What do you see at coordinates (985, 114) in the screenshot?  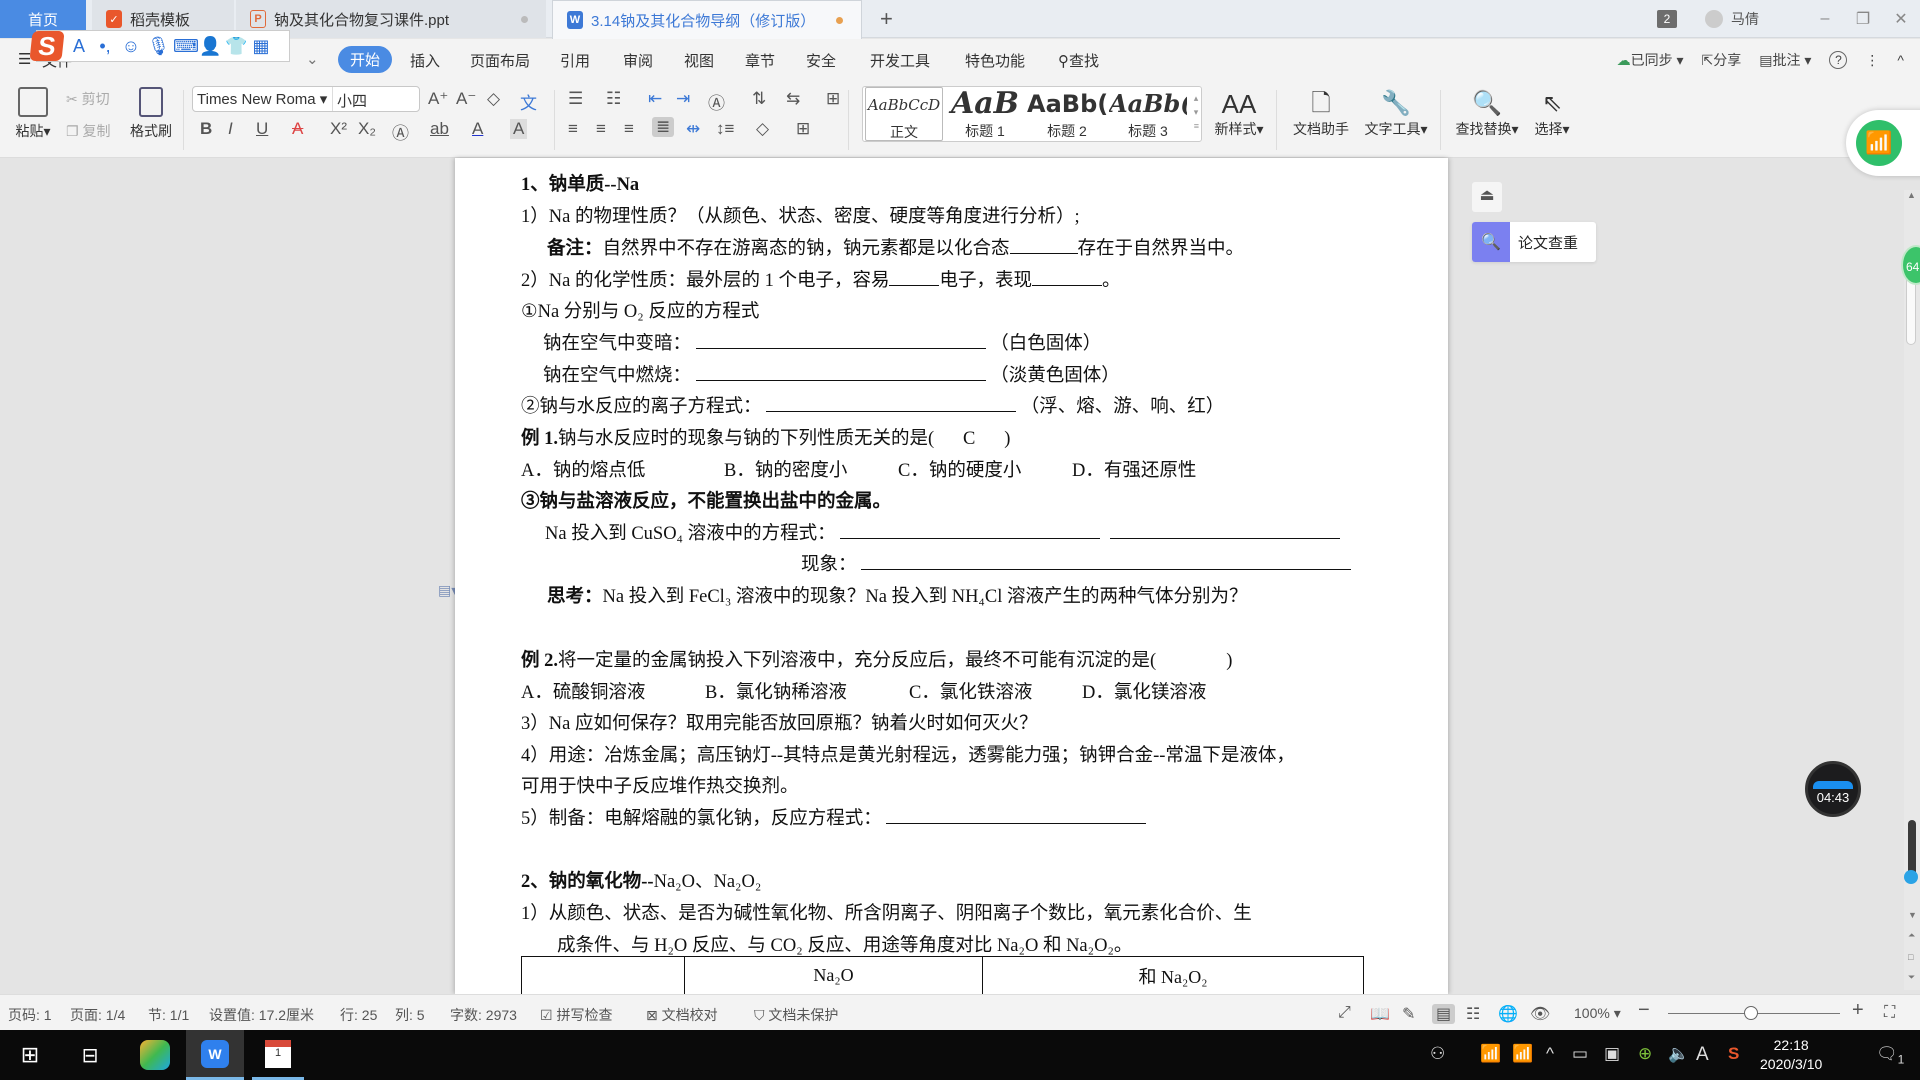 I see `style-heading-1: AaB 标题 1` at bounding box center [985, 114].